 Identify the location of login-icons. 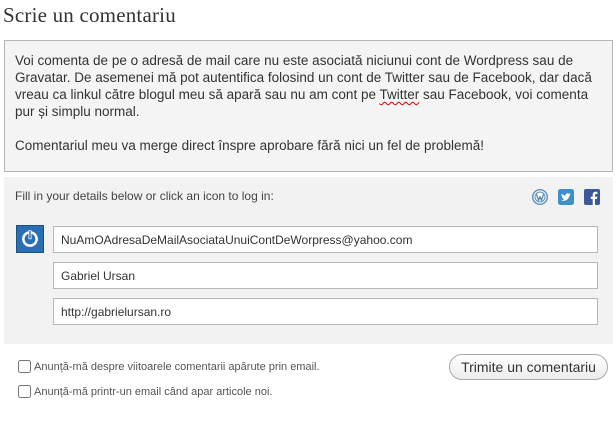
(566, 197).